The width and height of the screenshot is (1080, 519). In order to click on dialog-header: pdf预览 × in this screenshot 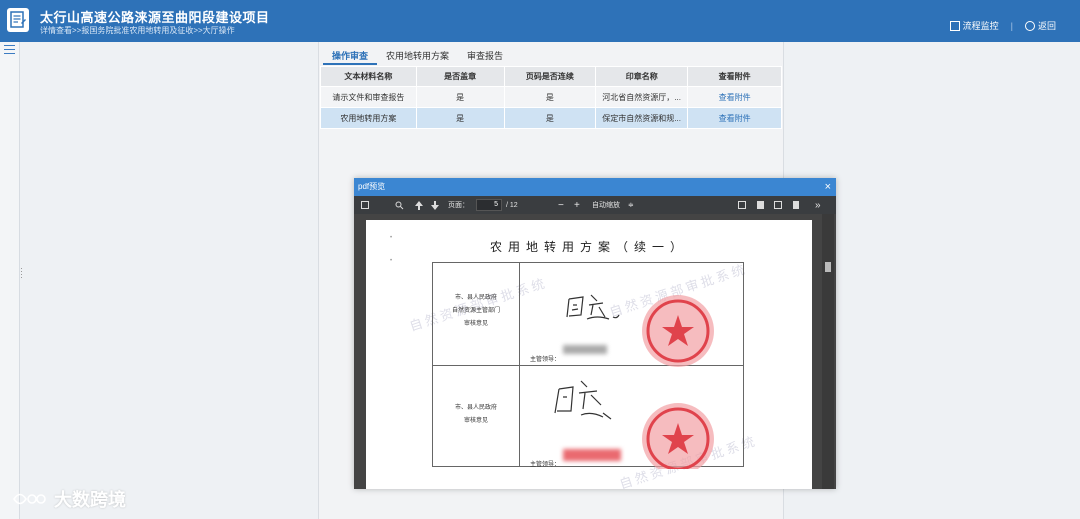, I will do `click(595, 187)`.